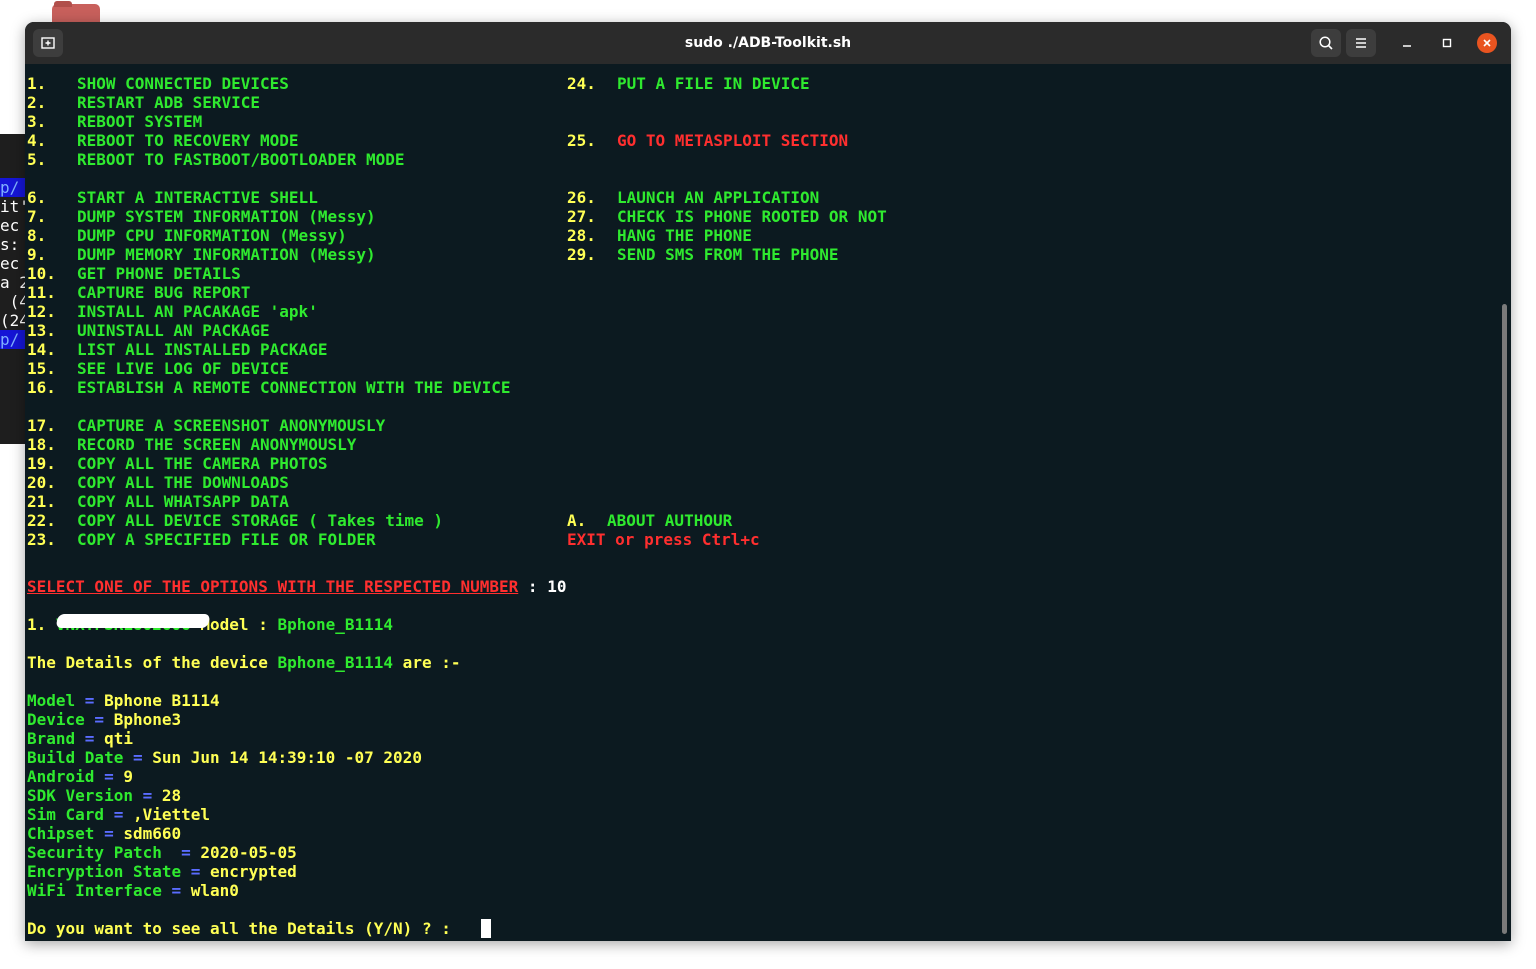 The width and height of the screenshot is (1536, 969). I want to click on menu-option-label: COPY ALL THE CAMERA PHOTOS, so click(202, 463).